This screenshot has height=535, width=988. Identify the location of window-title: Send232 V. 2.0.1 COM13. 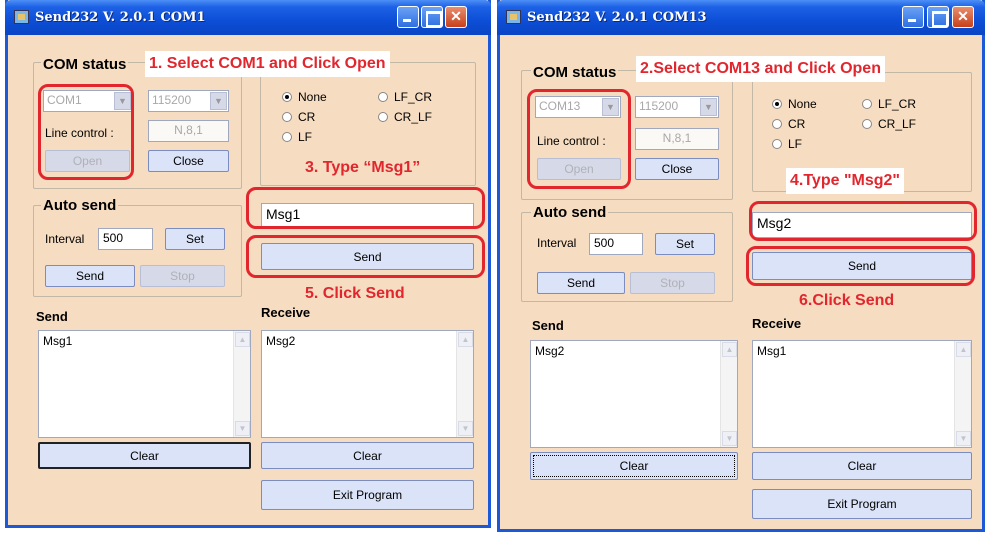
(617, 17).